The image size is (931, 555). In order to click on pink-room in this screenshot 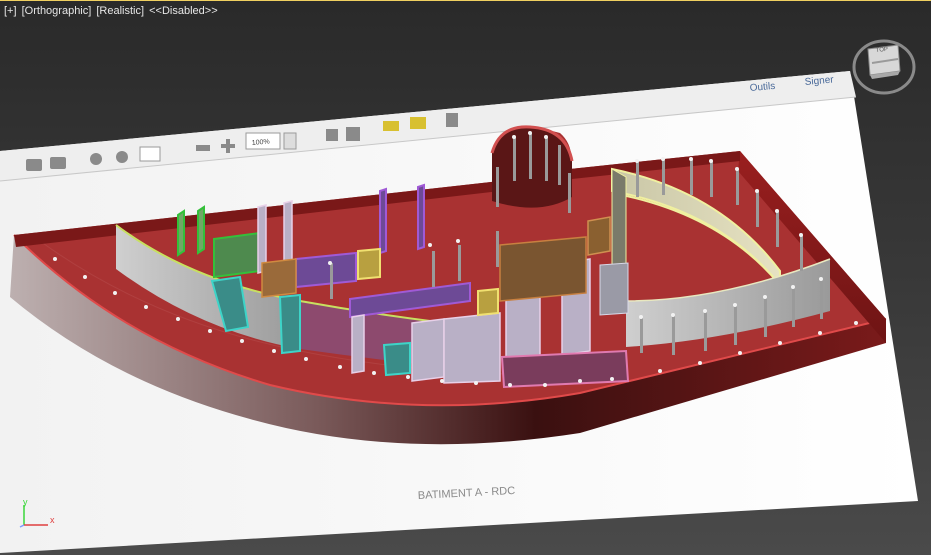, I will do `click(565, 369)`.